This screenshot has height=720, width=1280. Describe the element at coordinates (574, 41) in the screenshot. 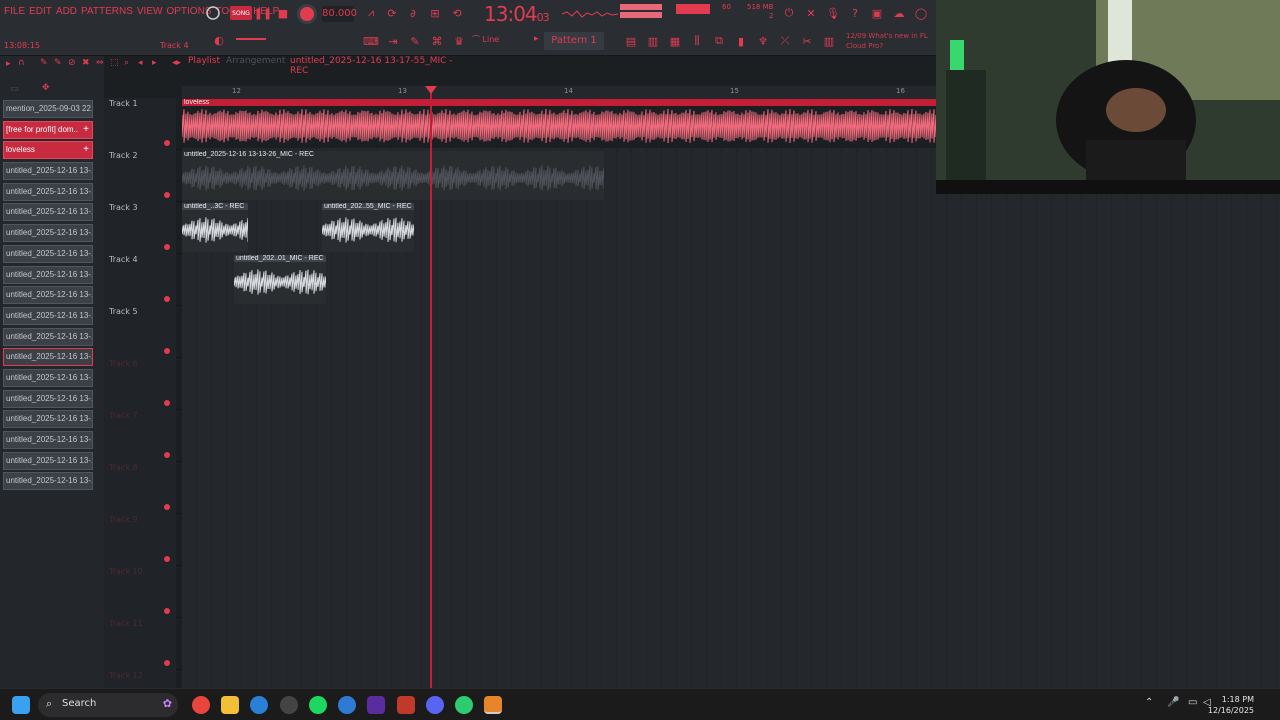

I see `pattern-selector: Pattern 1` at that location.